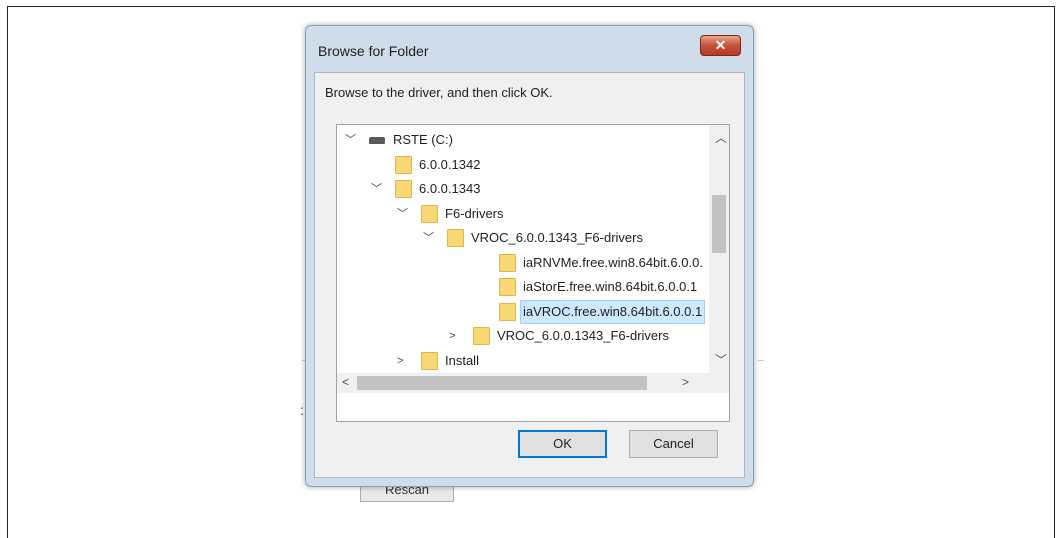  Describe the element at coordinates (562, 444) in the screenshot. I see `ok-button: OK` at that location.